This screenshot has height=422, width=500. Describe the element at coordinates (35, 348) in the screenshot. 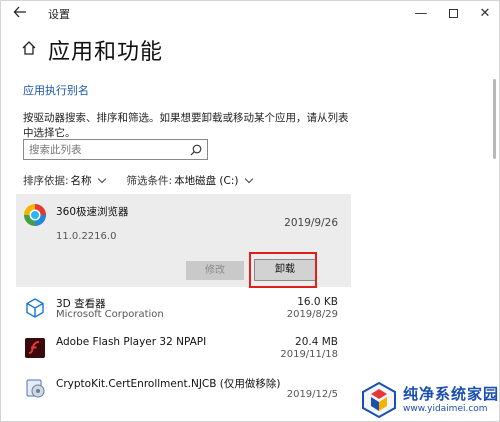

I see `flash-icon` at that location.